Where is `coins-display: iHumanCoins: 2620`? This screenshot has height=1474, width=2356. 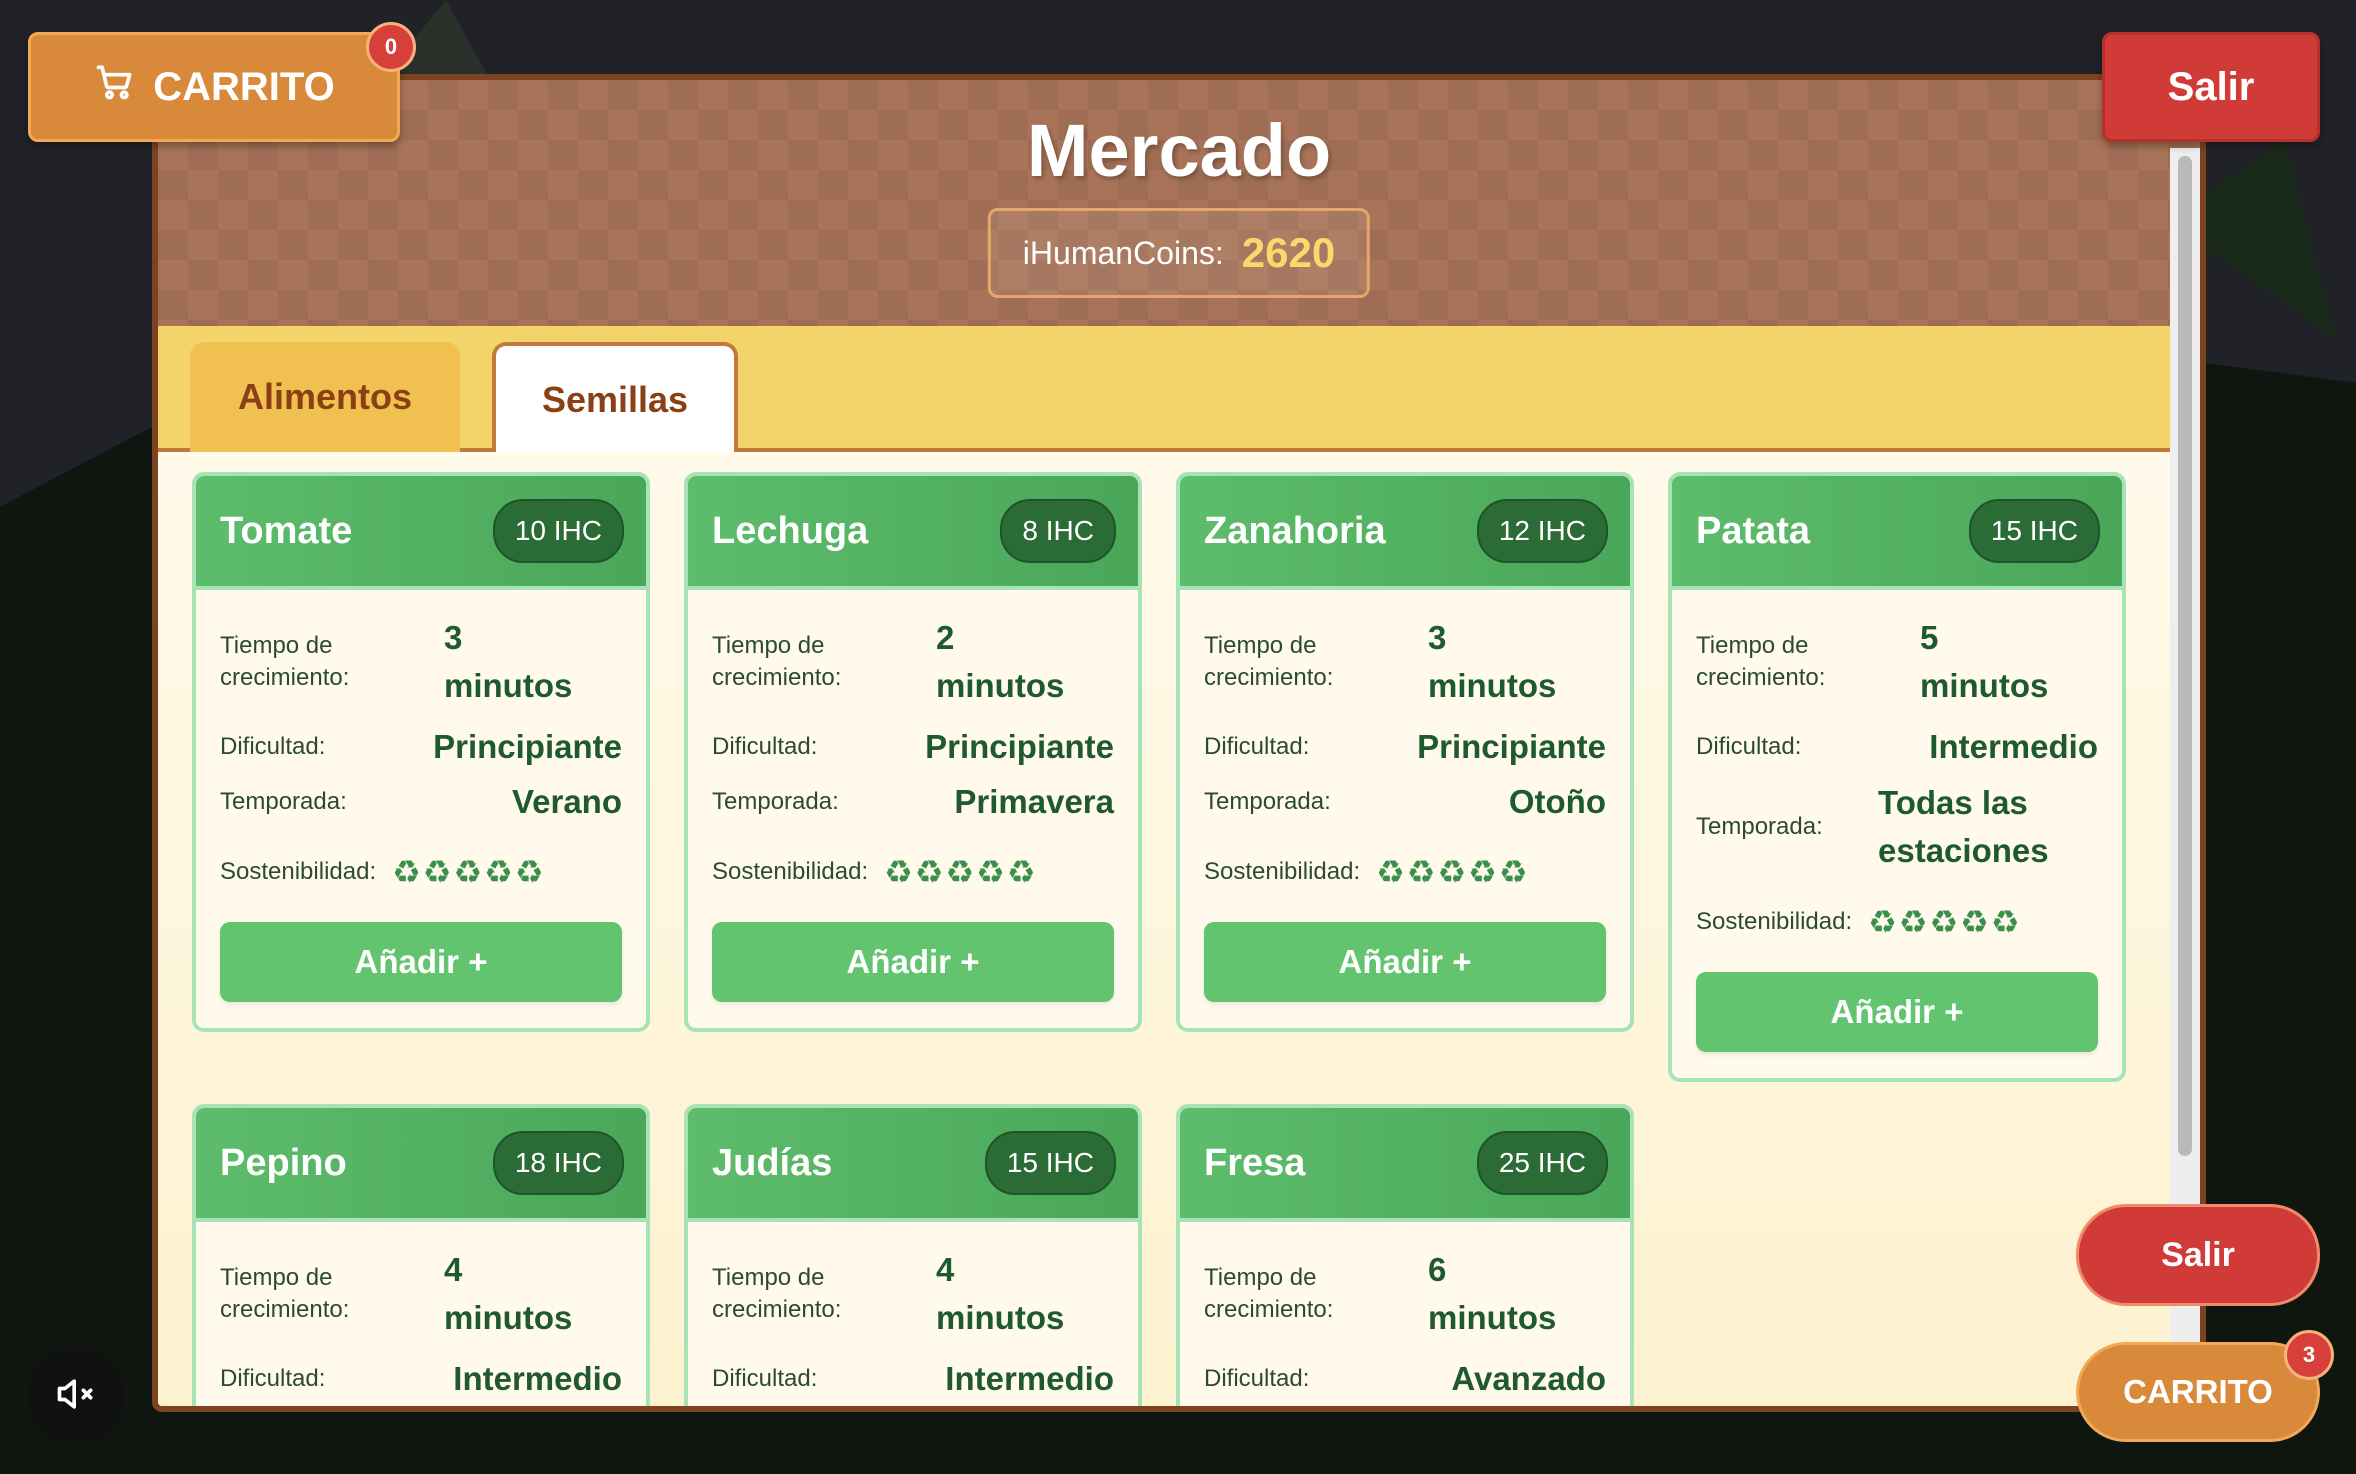 coins-display: iHumanCoins: 2620 is located at coordinates (1179, 253).